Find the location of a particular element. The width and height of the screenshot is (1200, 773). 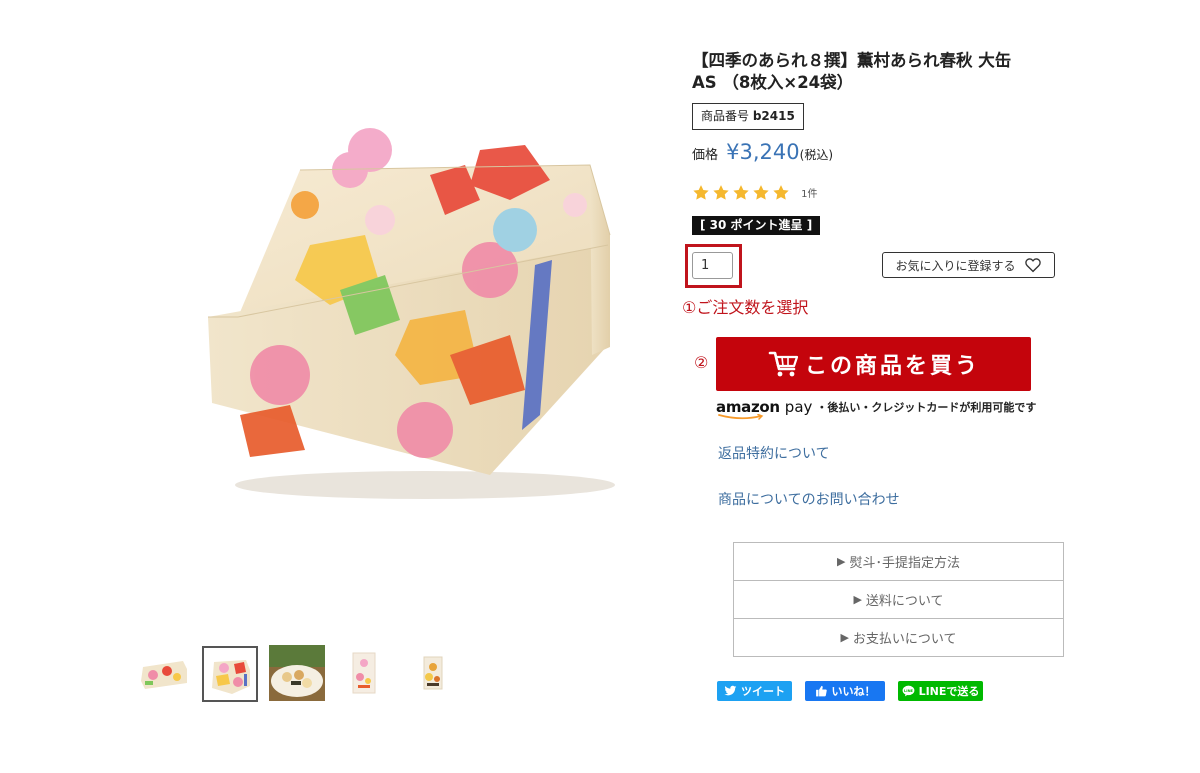

tweet-button: ツイート is located at coordinates (754, 691).